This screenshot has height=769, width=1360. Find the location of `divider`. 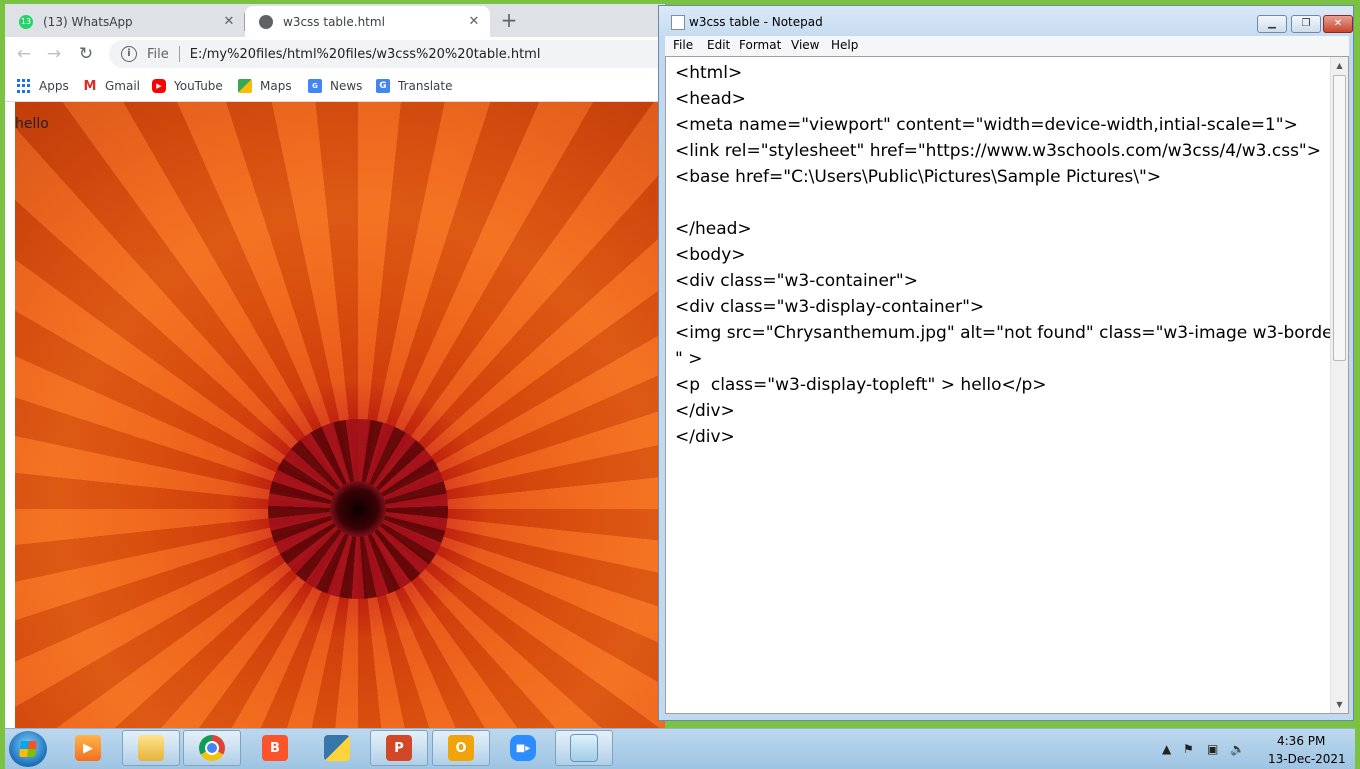

divider is located at coordinates (179, 54).